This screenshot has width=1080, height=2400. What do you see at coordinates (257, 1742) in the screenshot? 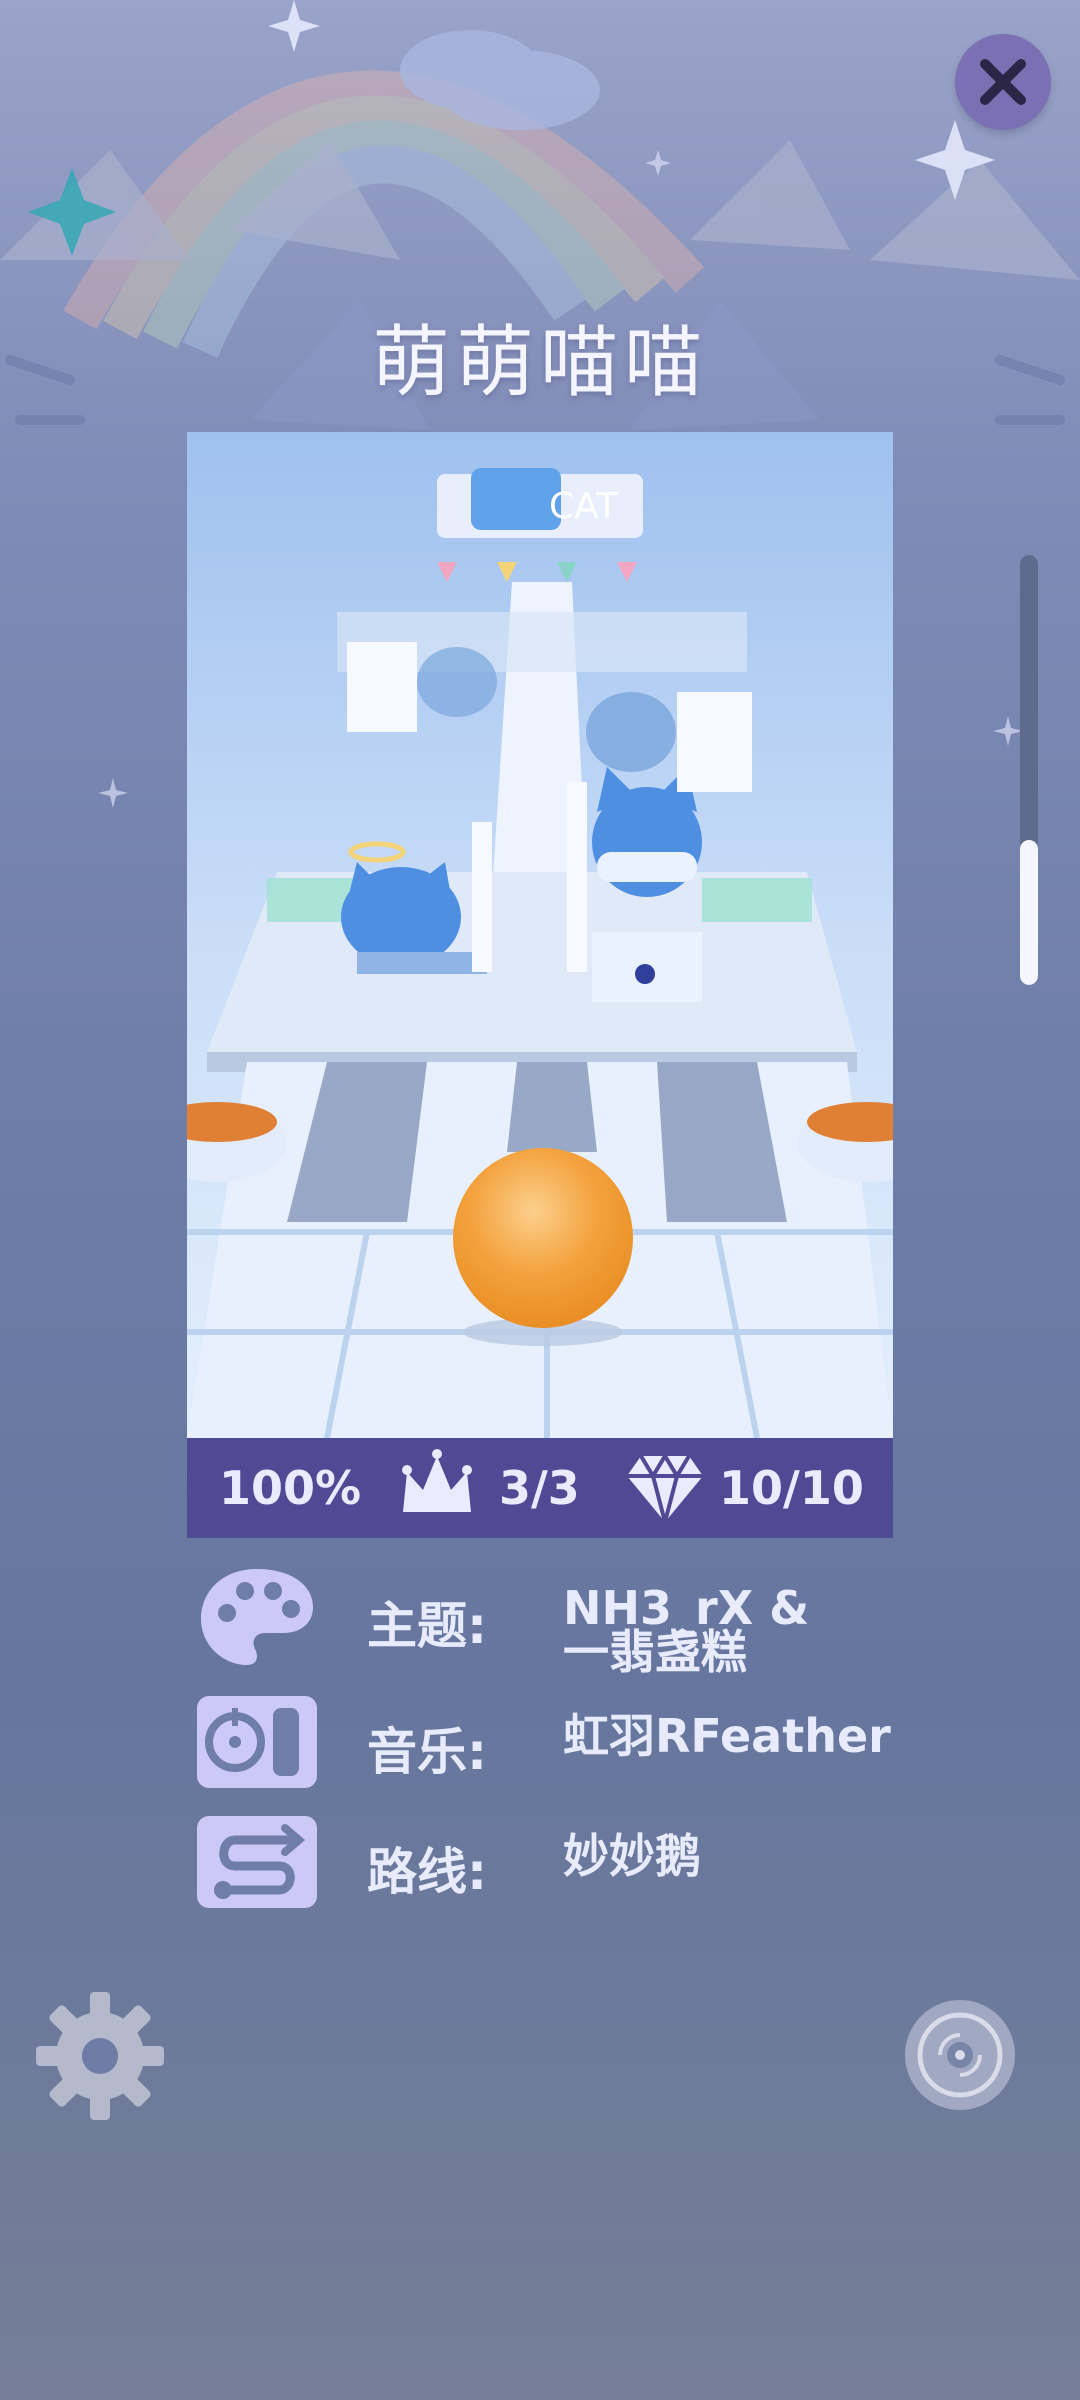
I see `music-player-icon` at bounding box center [257, 1742].